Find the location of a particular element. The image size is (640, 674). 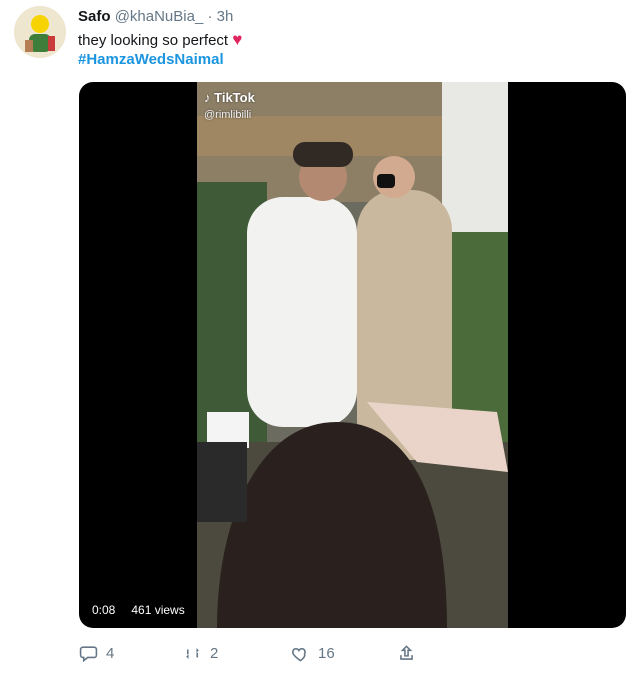

video-badges: 0:08 461 views is located at coordinates (138, 610).